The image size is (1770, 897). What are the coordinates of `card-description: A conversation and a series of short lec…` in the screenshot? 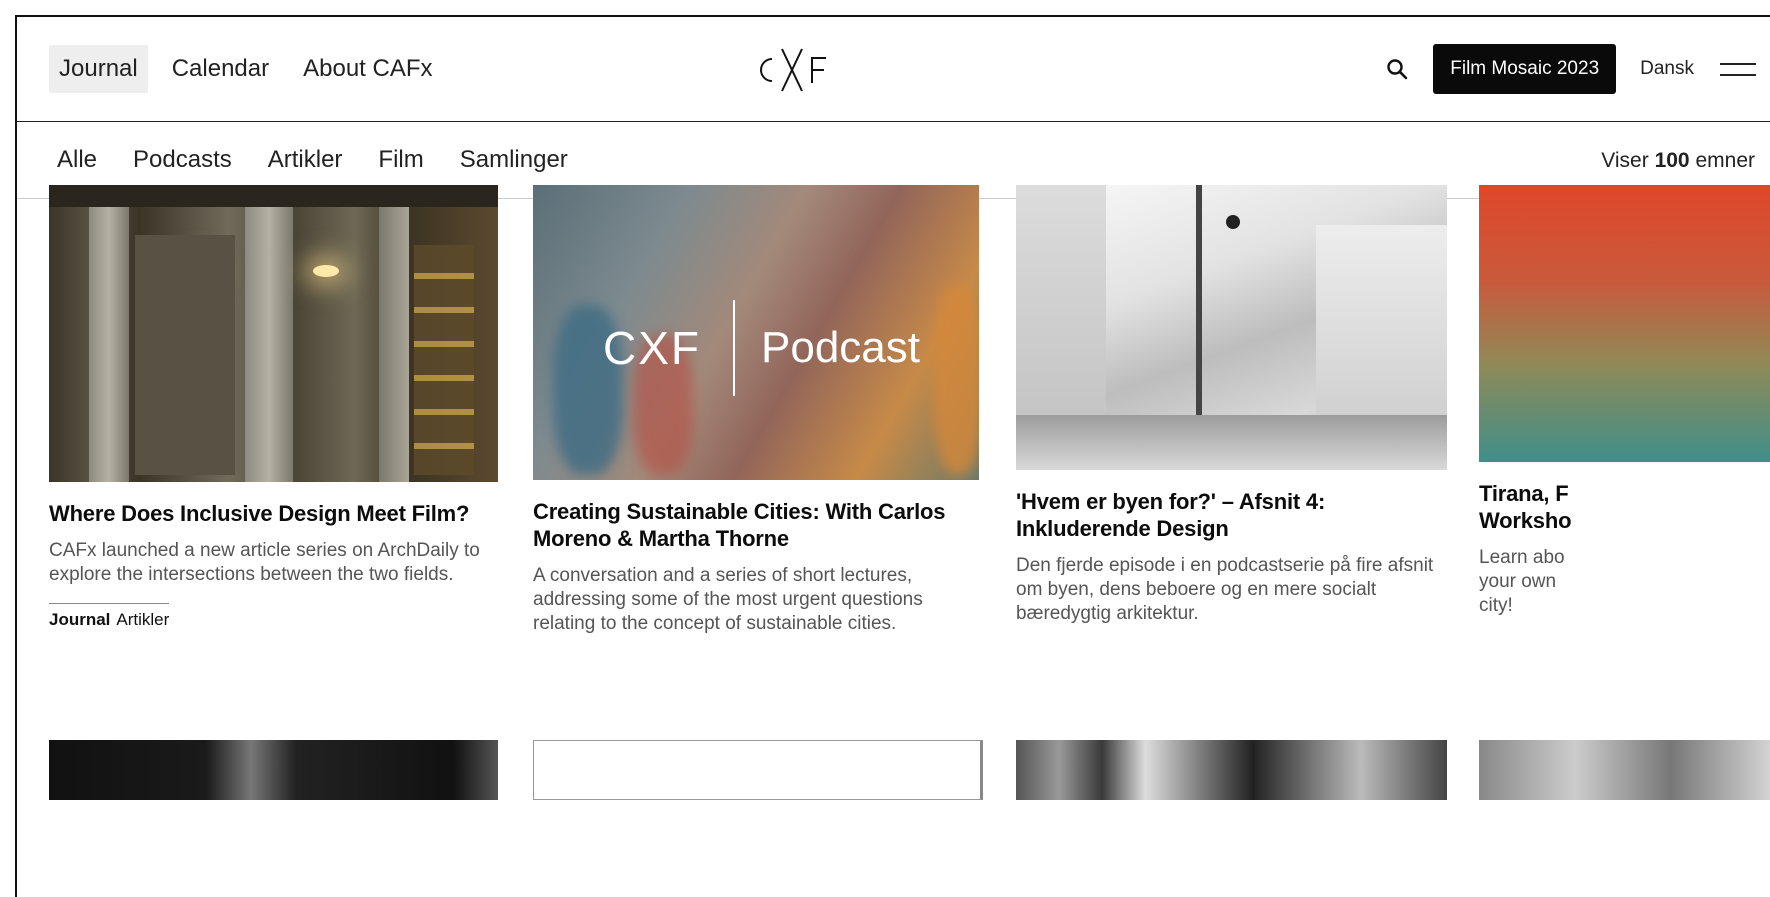 It's located at (728, 599).